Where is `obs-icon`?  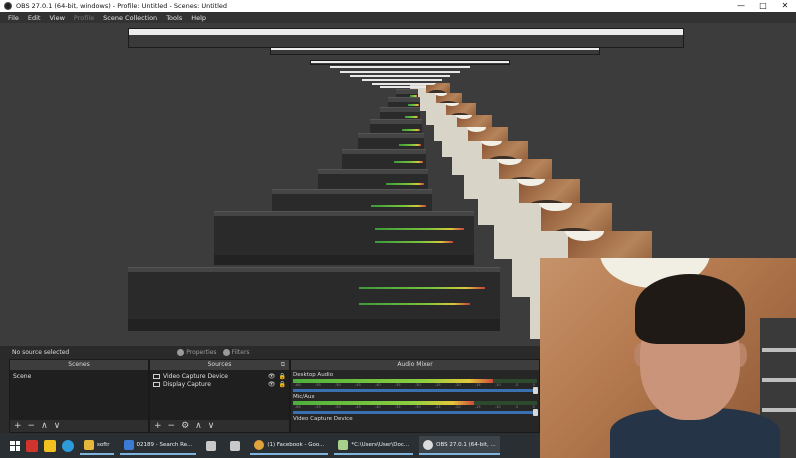 obs-icon is located at coordinates (428, 444).